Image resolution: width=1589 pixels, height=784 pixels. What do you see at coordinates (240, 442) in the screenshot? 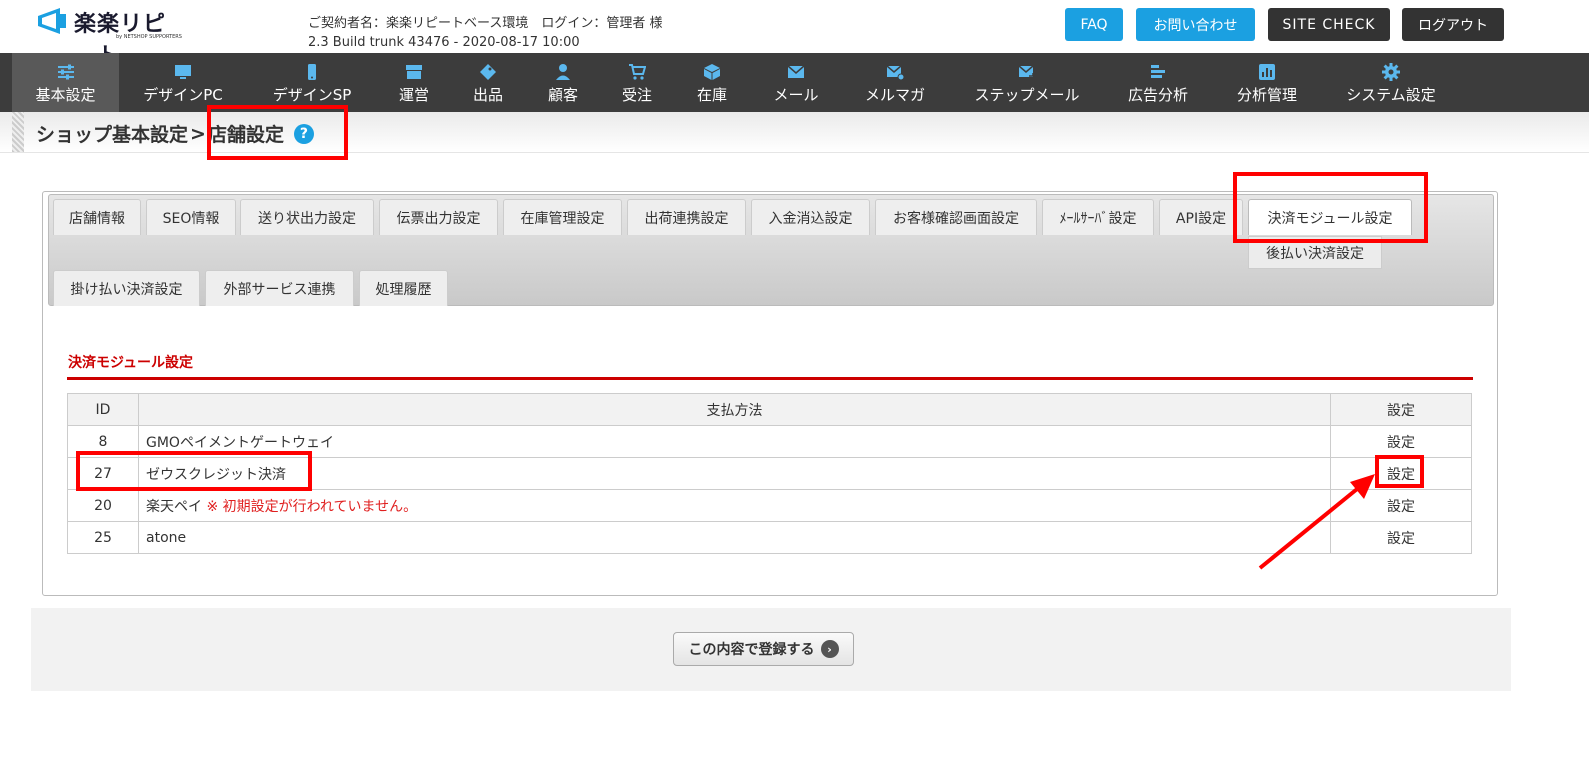
I see `method-name: GMOペイメントゲートウェイ` at bounding box center [240, 442].